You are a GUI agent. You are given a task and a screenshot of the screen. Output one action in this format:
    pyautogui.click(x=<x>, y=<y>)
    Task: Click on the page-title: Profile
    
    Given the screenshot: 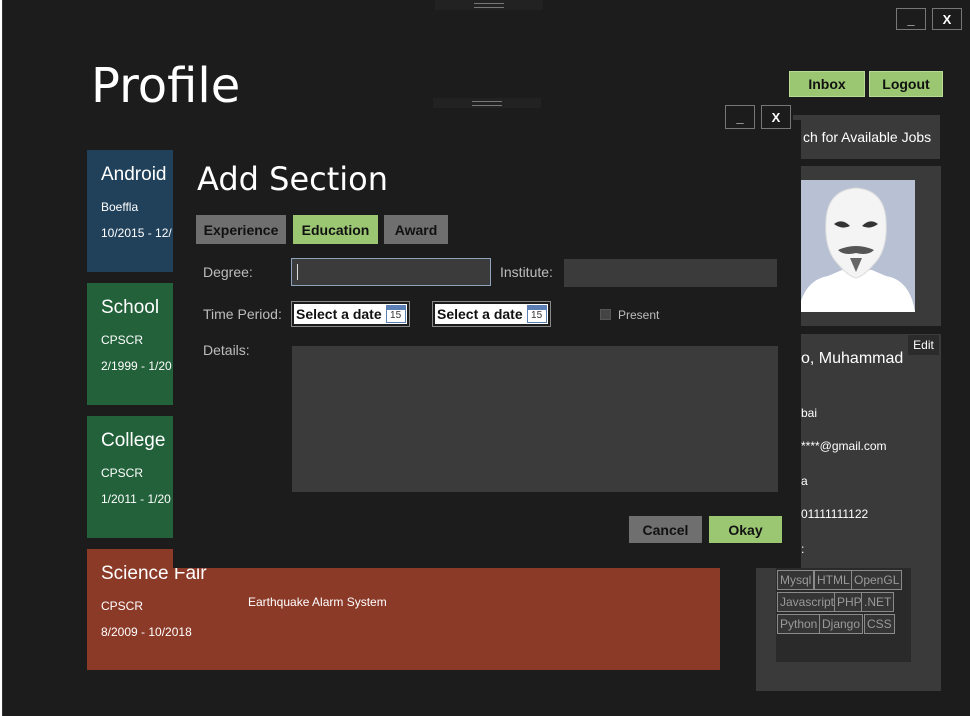 What is the action you would take?
    pyautogui.click(x=166, y=86)
    